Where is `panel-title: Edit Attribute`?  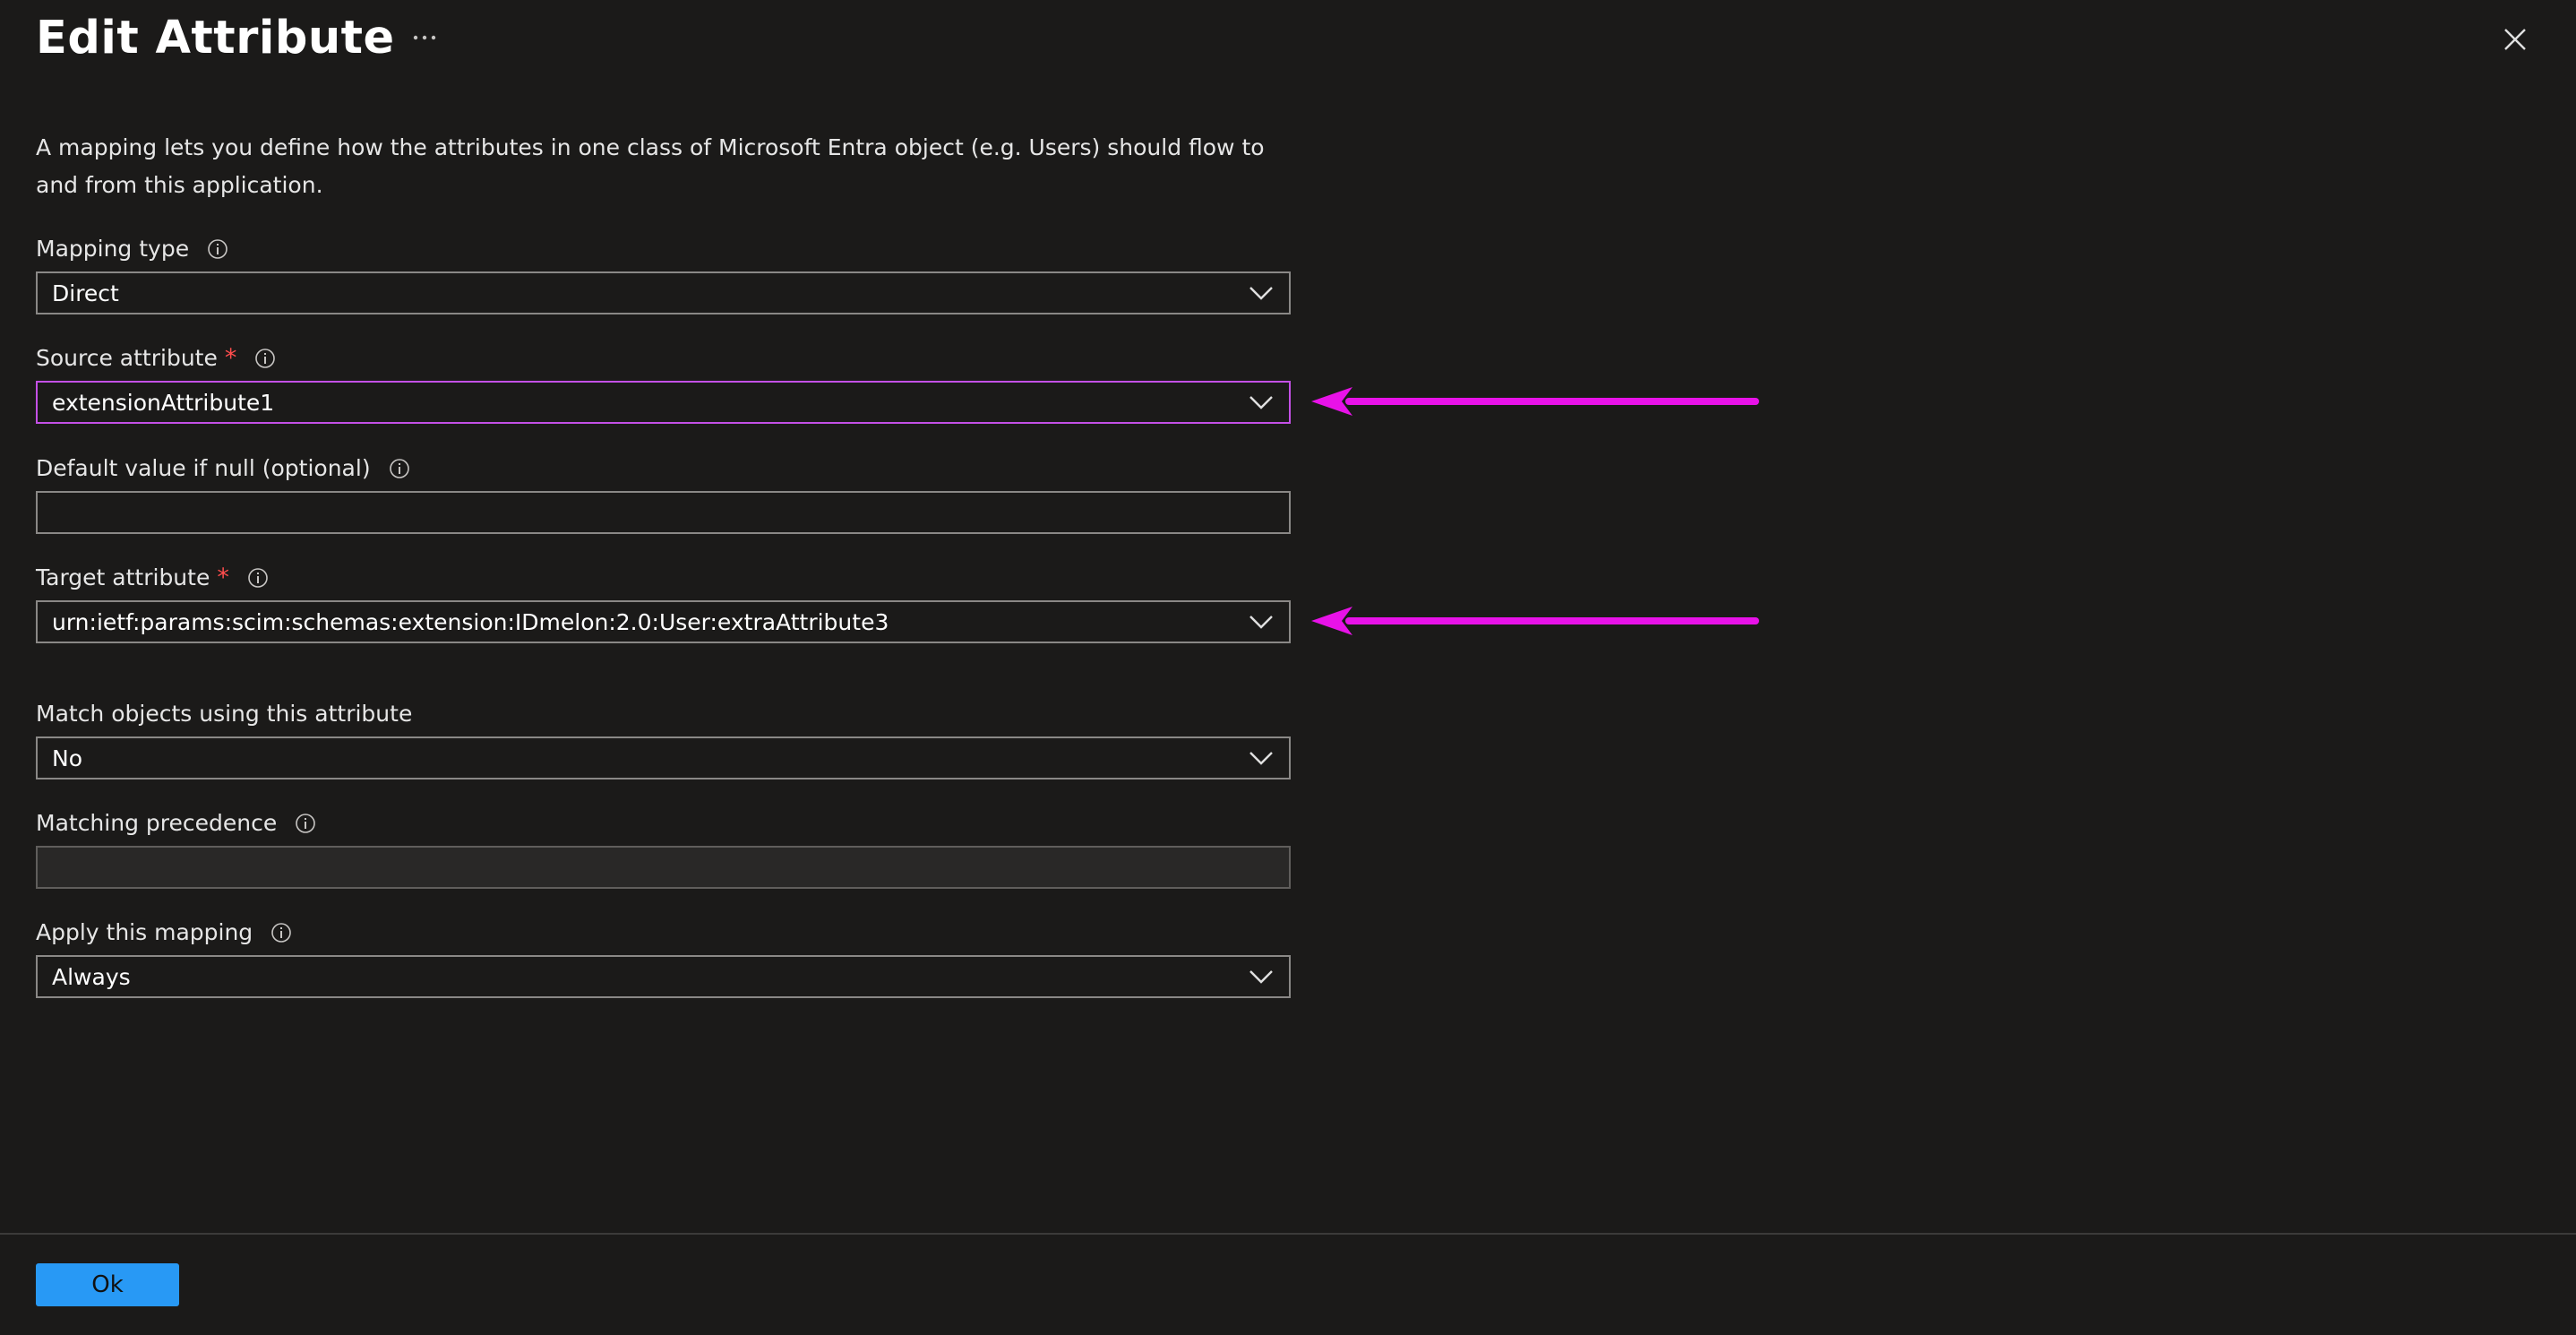 panel-title: Edit Attribute is located at coordinates (215, 38).